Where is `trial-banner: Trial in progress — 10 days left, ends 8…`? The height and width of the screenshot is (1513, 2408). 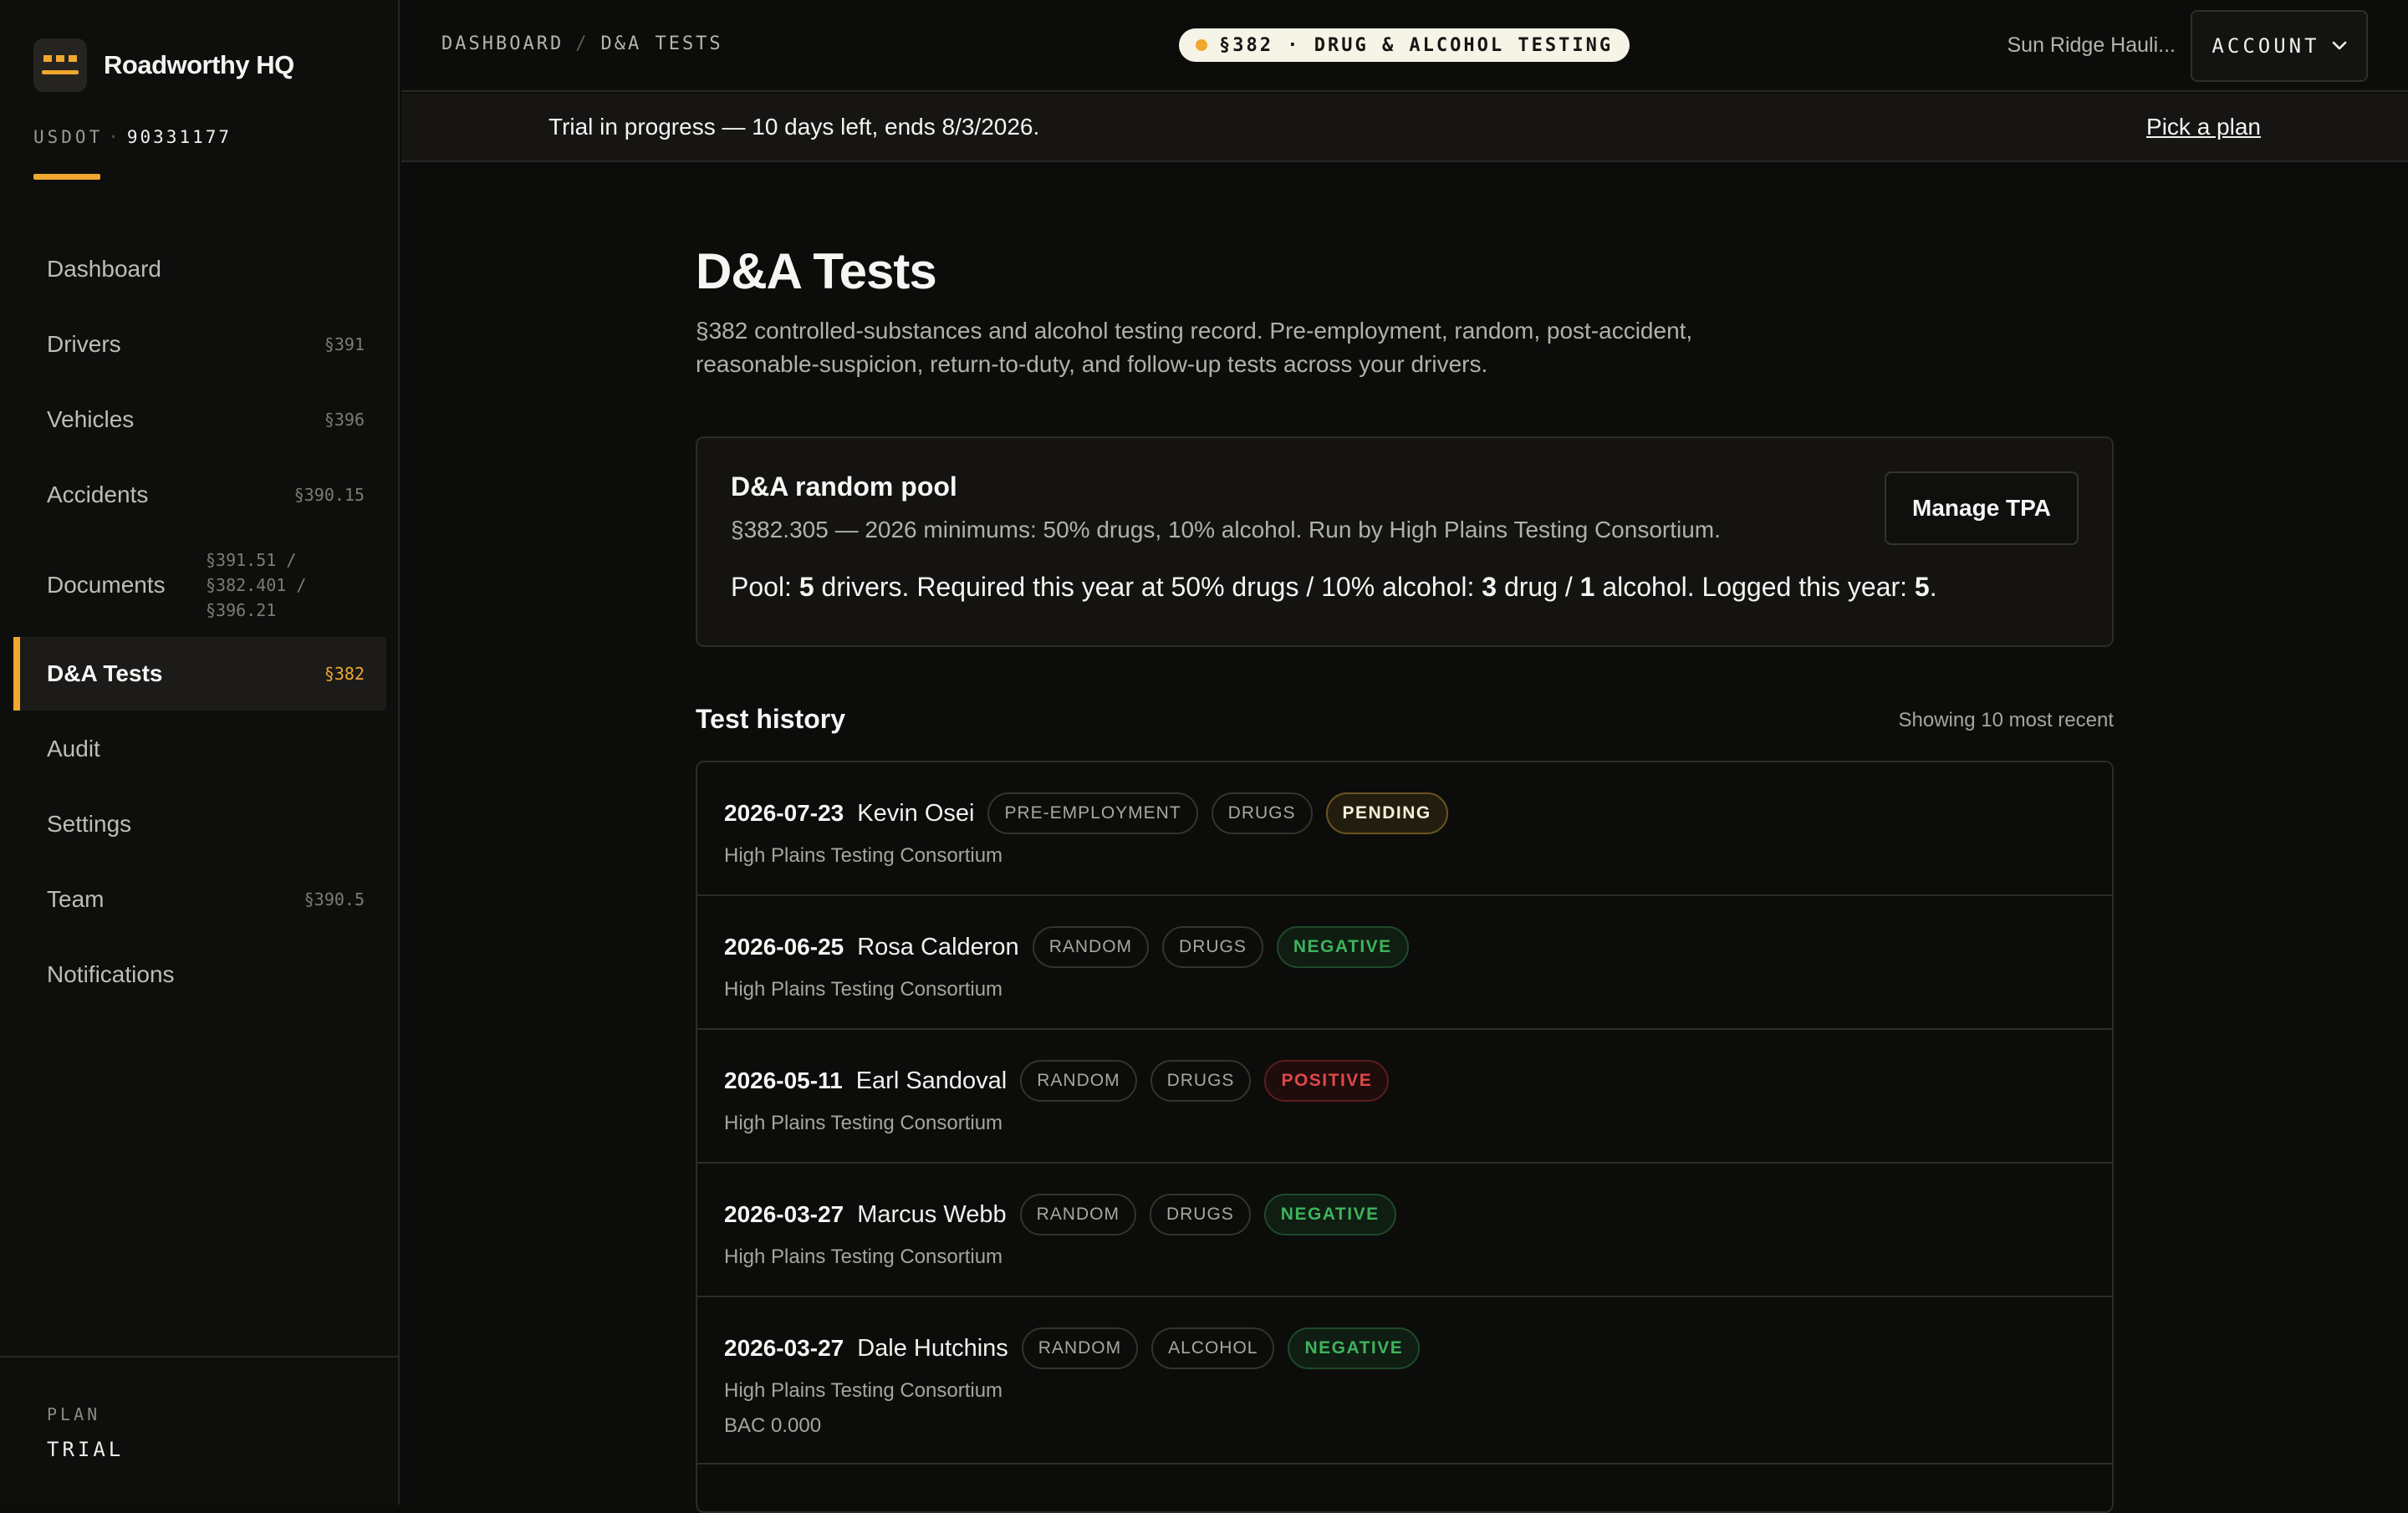
trial-banner: Trial in progress — 10 days left, ends 8… is located at coordinates (1404, 128).